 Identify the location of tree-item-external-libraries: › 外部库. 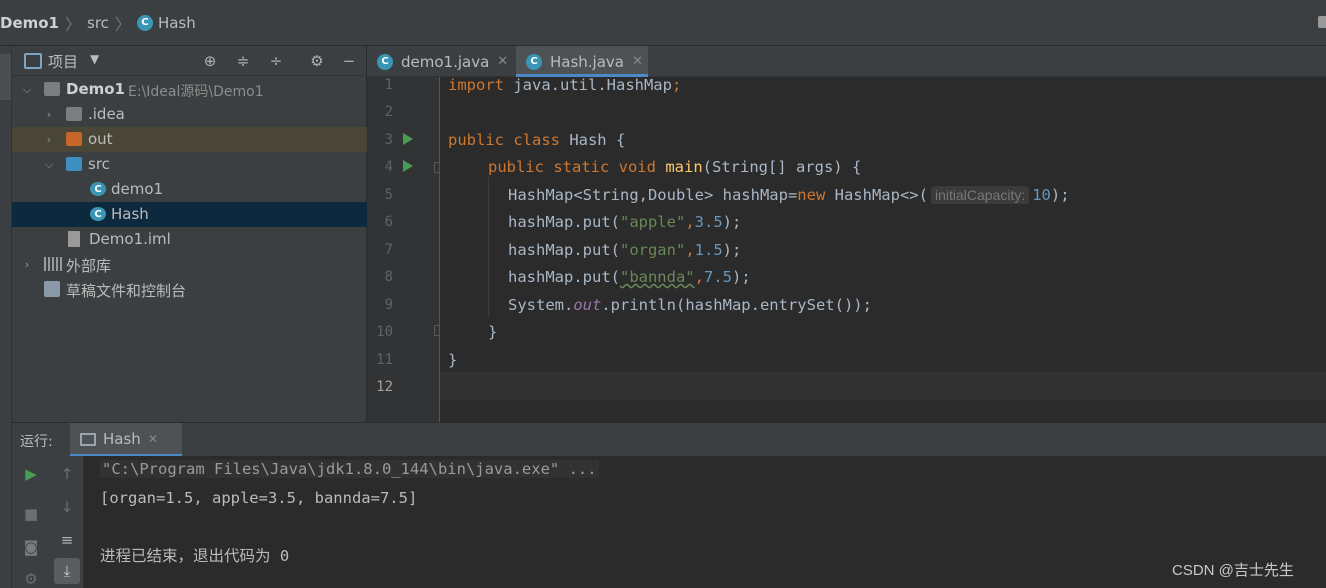
(189, 264).